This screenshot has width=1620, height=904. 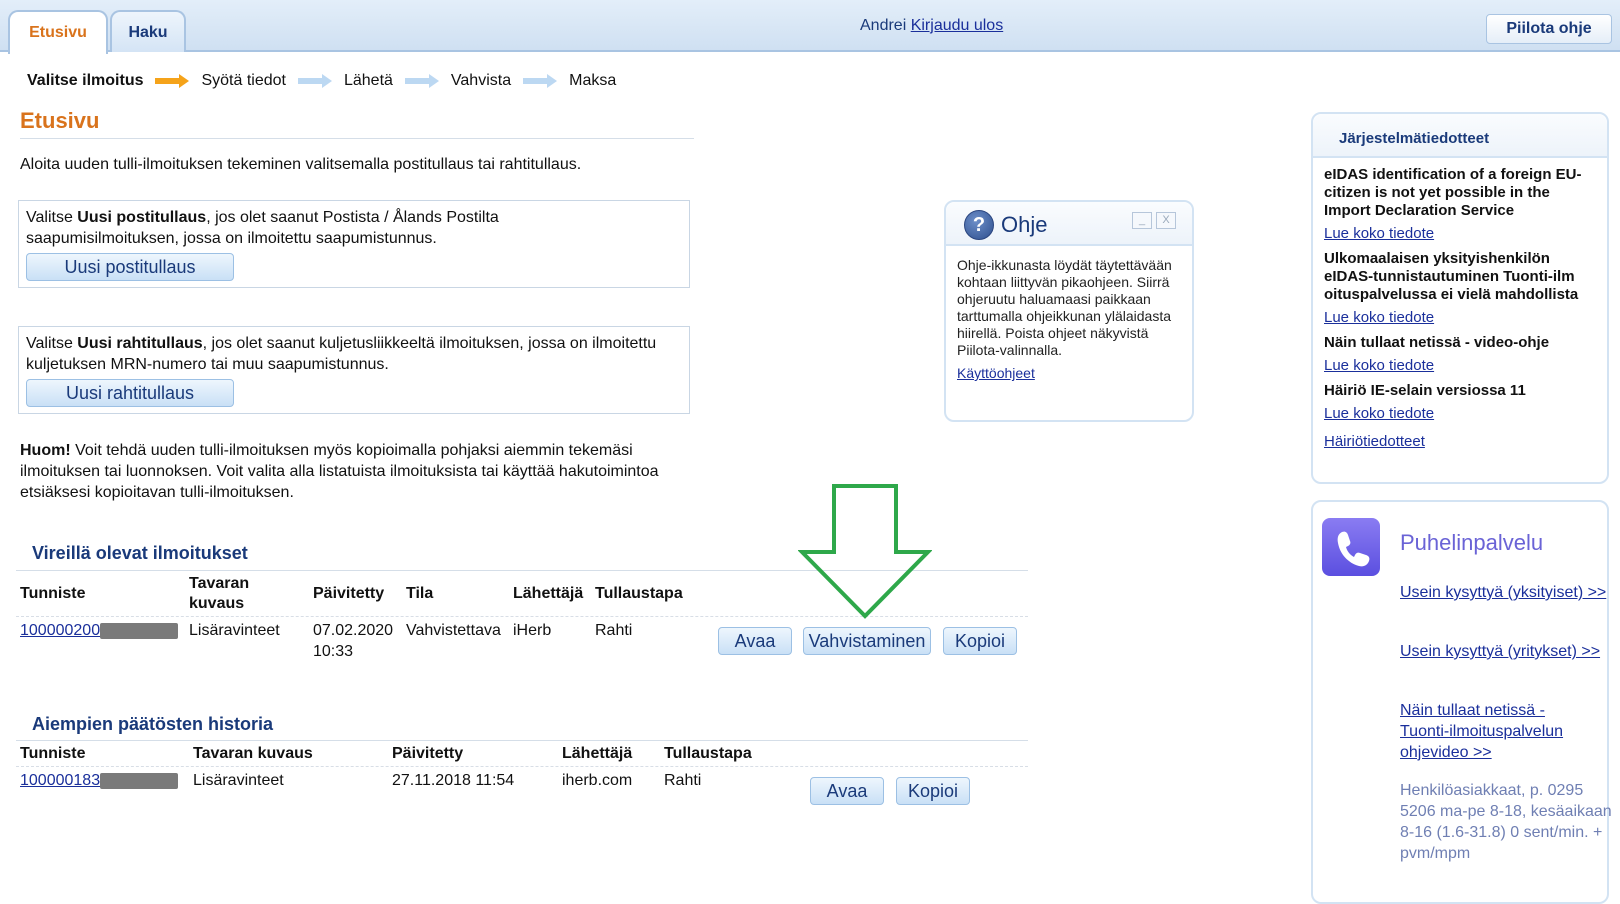 I want to click on notices-title: Järjestelmätiedotteet, so click(x=1414, y=138).